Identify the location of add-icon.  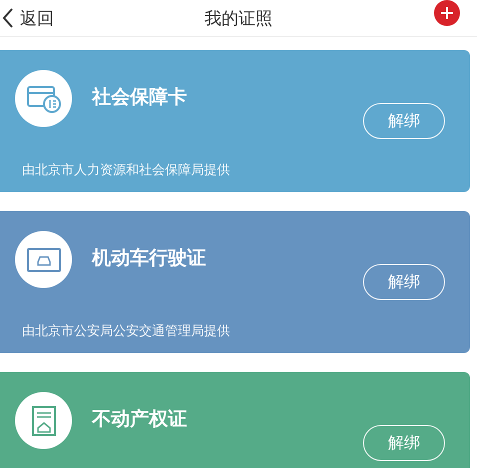
(447, 13).